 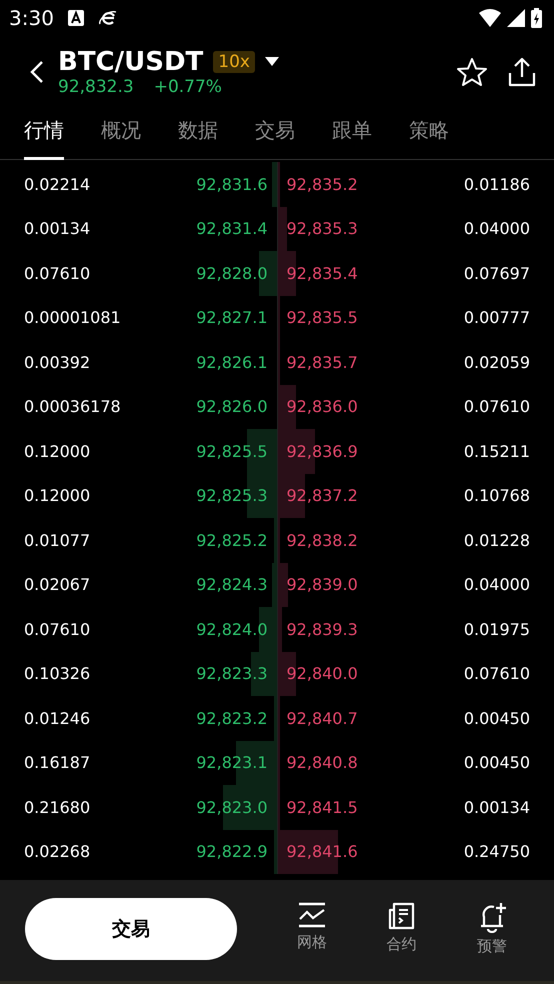 What do you see at coordinates (401, 916) in the screenshot?
I see `document-icon` at bounding box center [401, 916].